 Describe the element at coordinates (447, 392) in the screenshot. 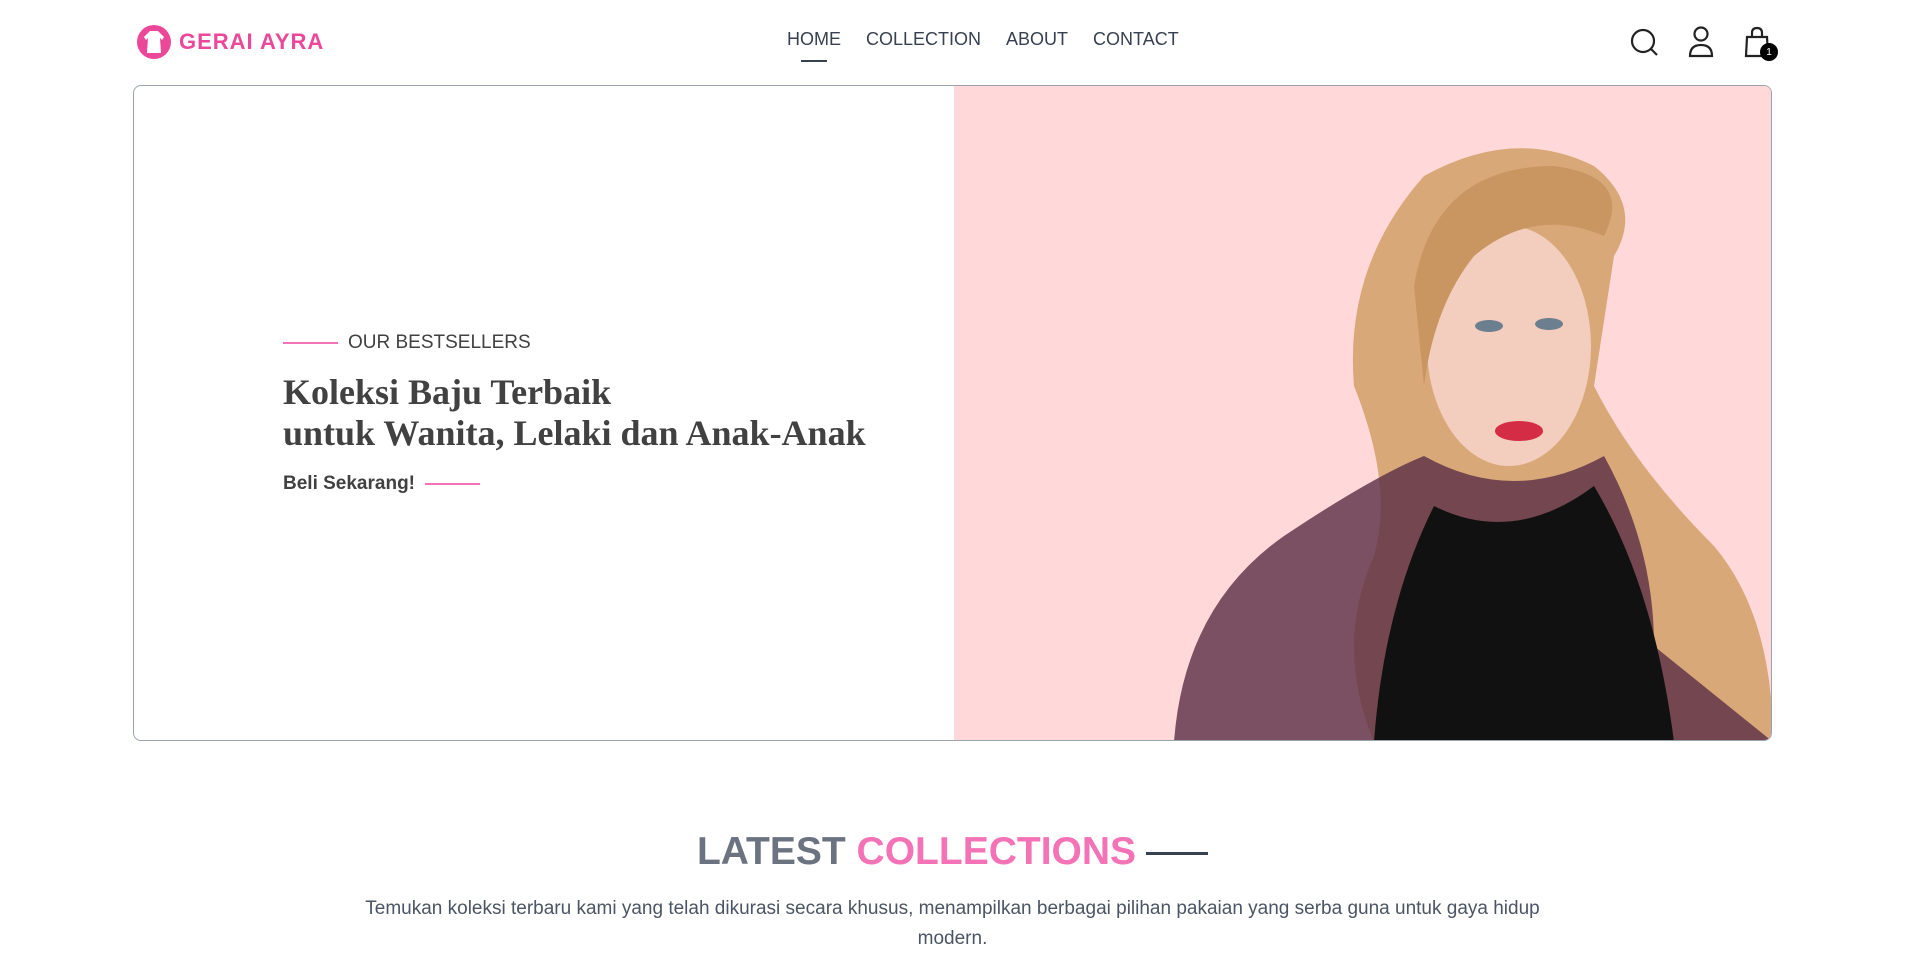

I see `hero-title-line1: Koleksi Baju Terbaik` at that location.